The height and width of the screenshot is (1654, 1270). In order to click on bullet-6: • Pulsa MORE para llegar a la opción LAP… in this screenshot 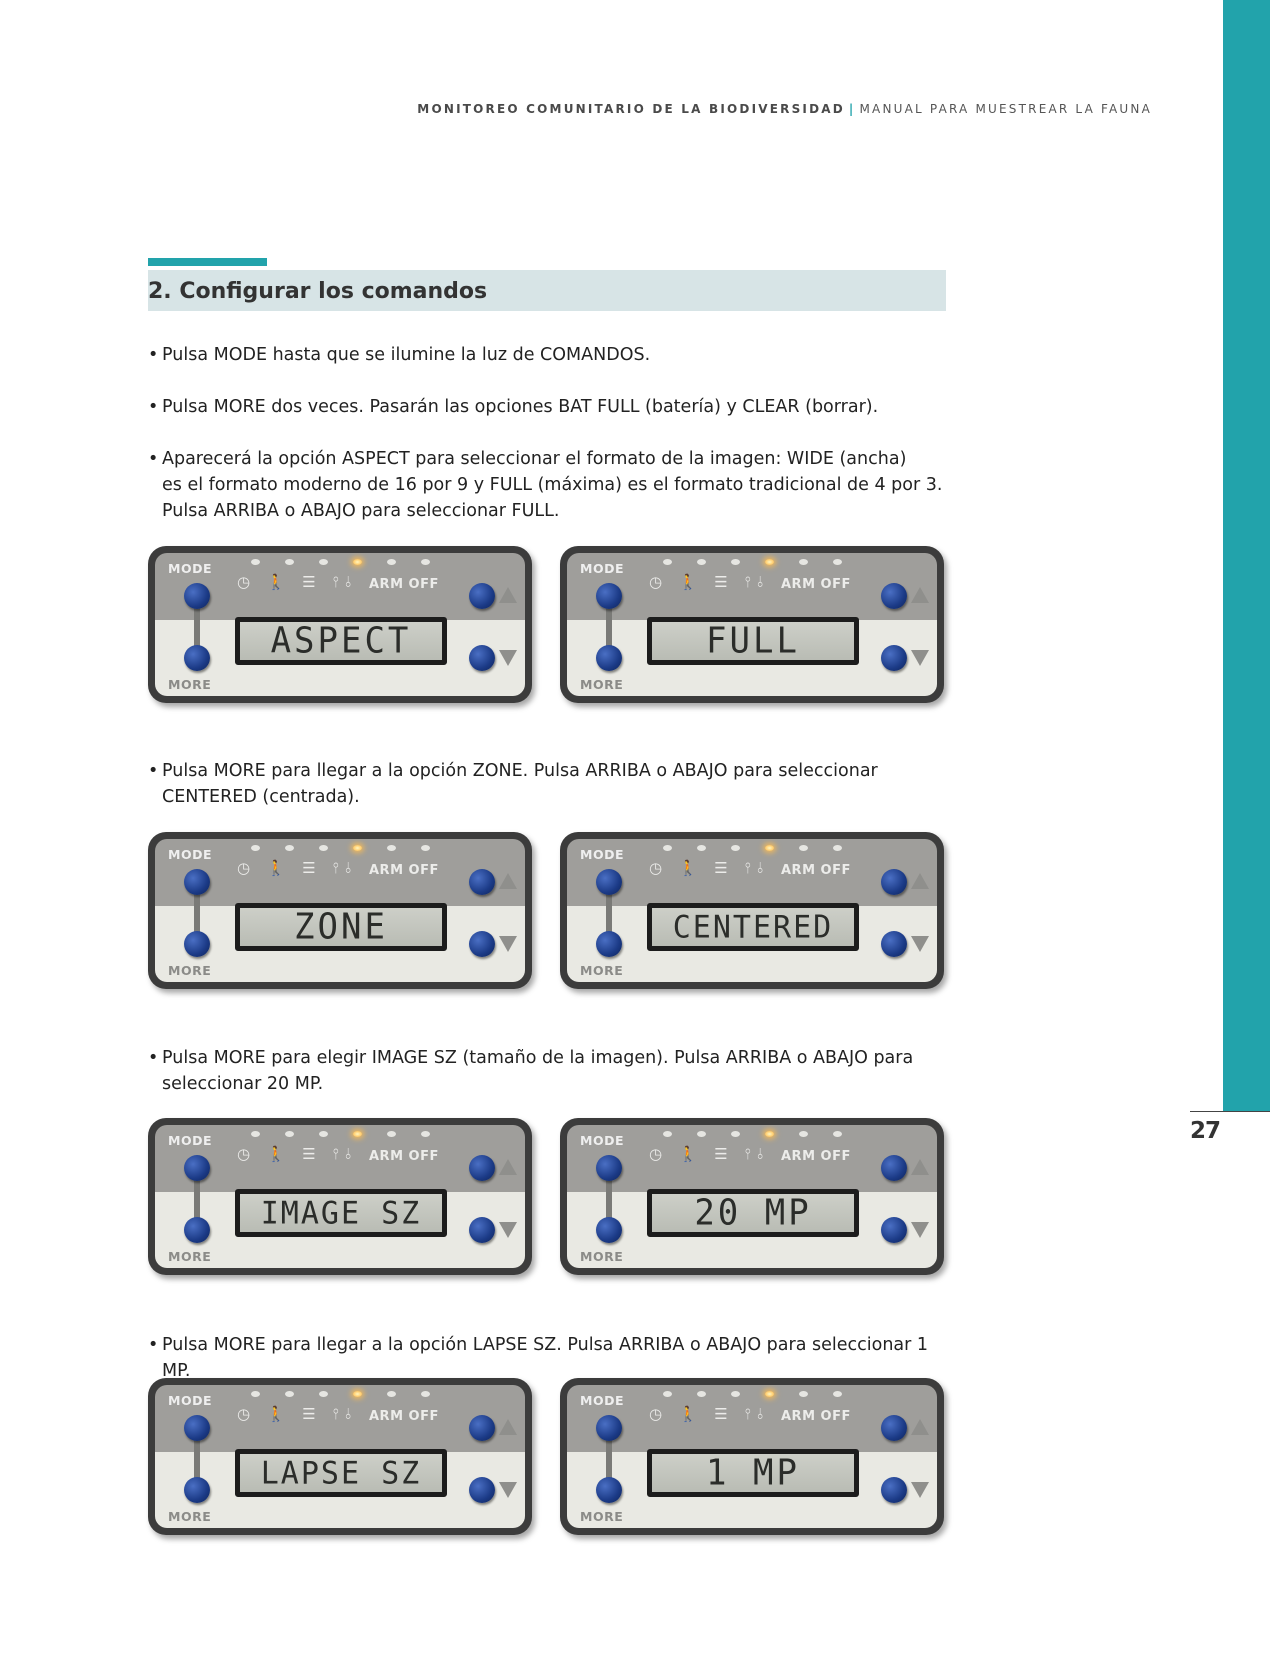, I will do `click(548, 1358)`.